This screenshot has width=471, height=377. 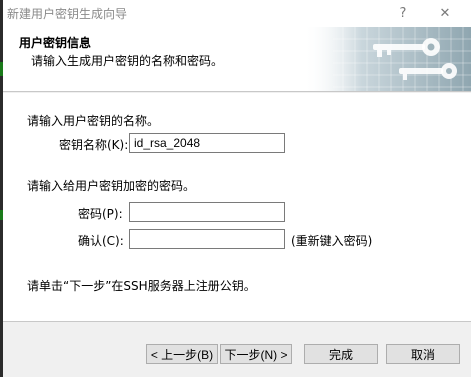 What do you see at coordinates (67, 14) in the screenshot?
I see `window-title: 新建用户密钥生成向导` at bounding box center [67, 14].